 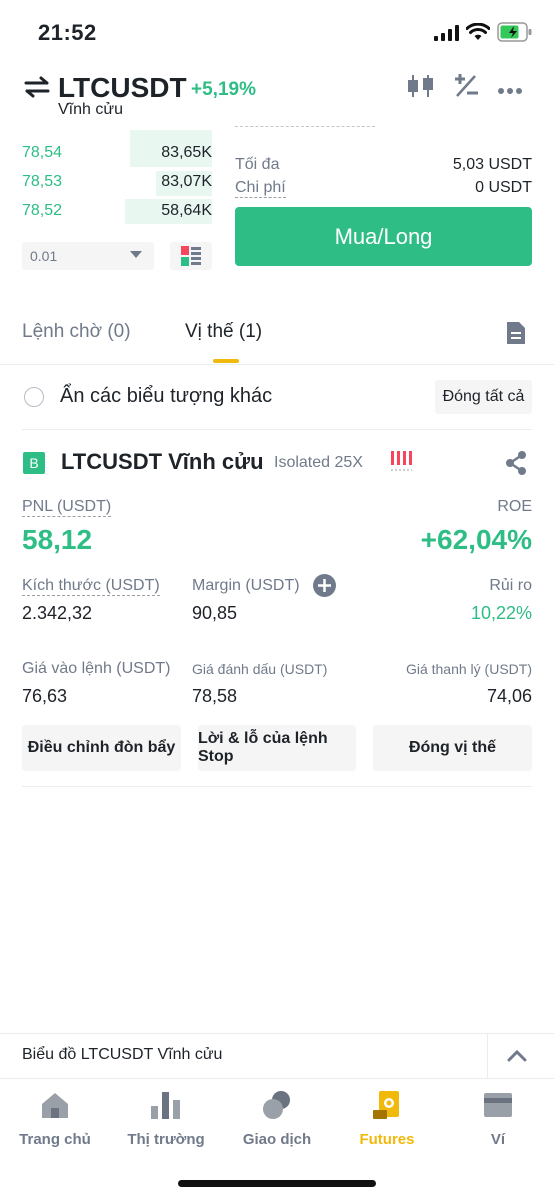 What do you see at coordinates (466, 88) in the screenshot?
I see `calculator-icon` at bounding box center [466, 88].